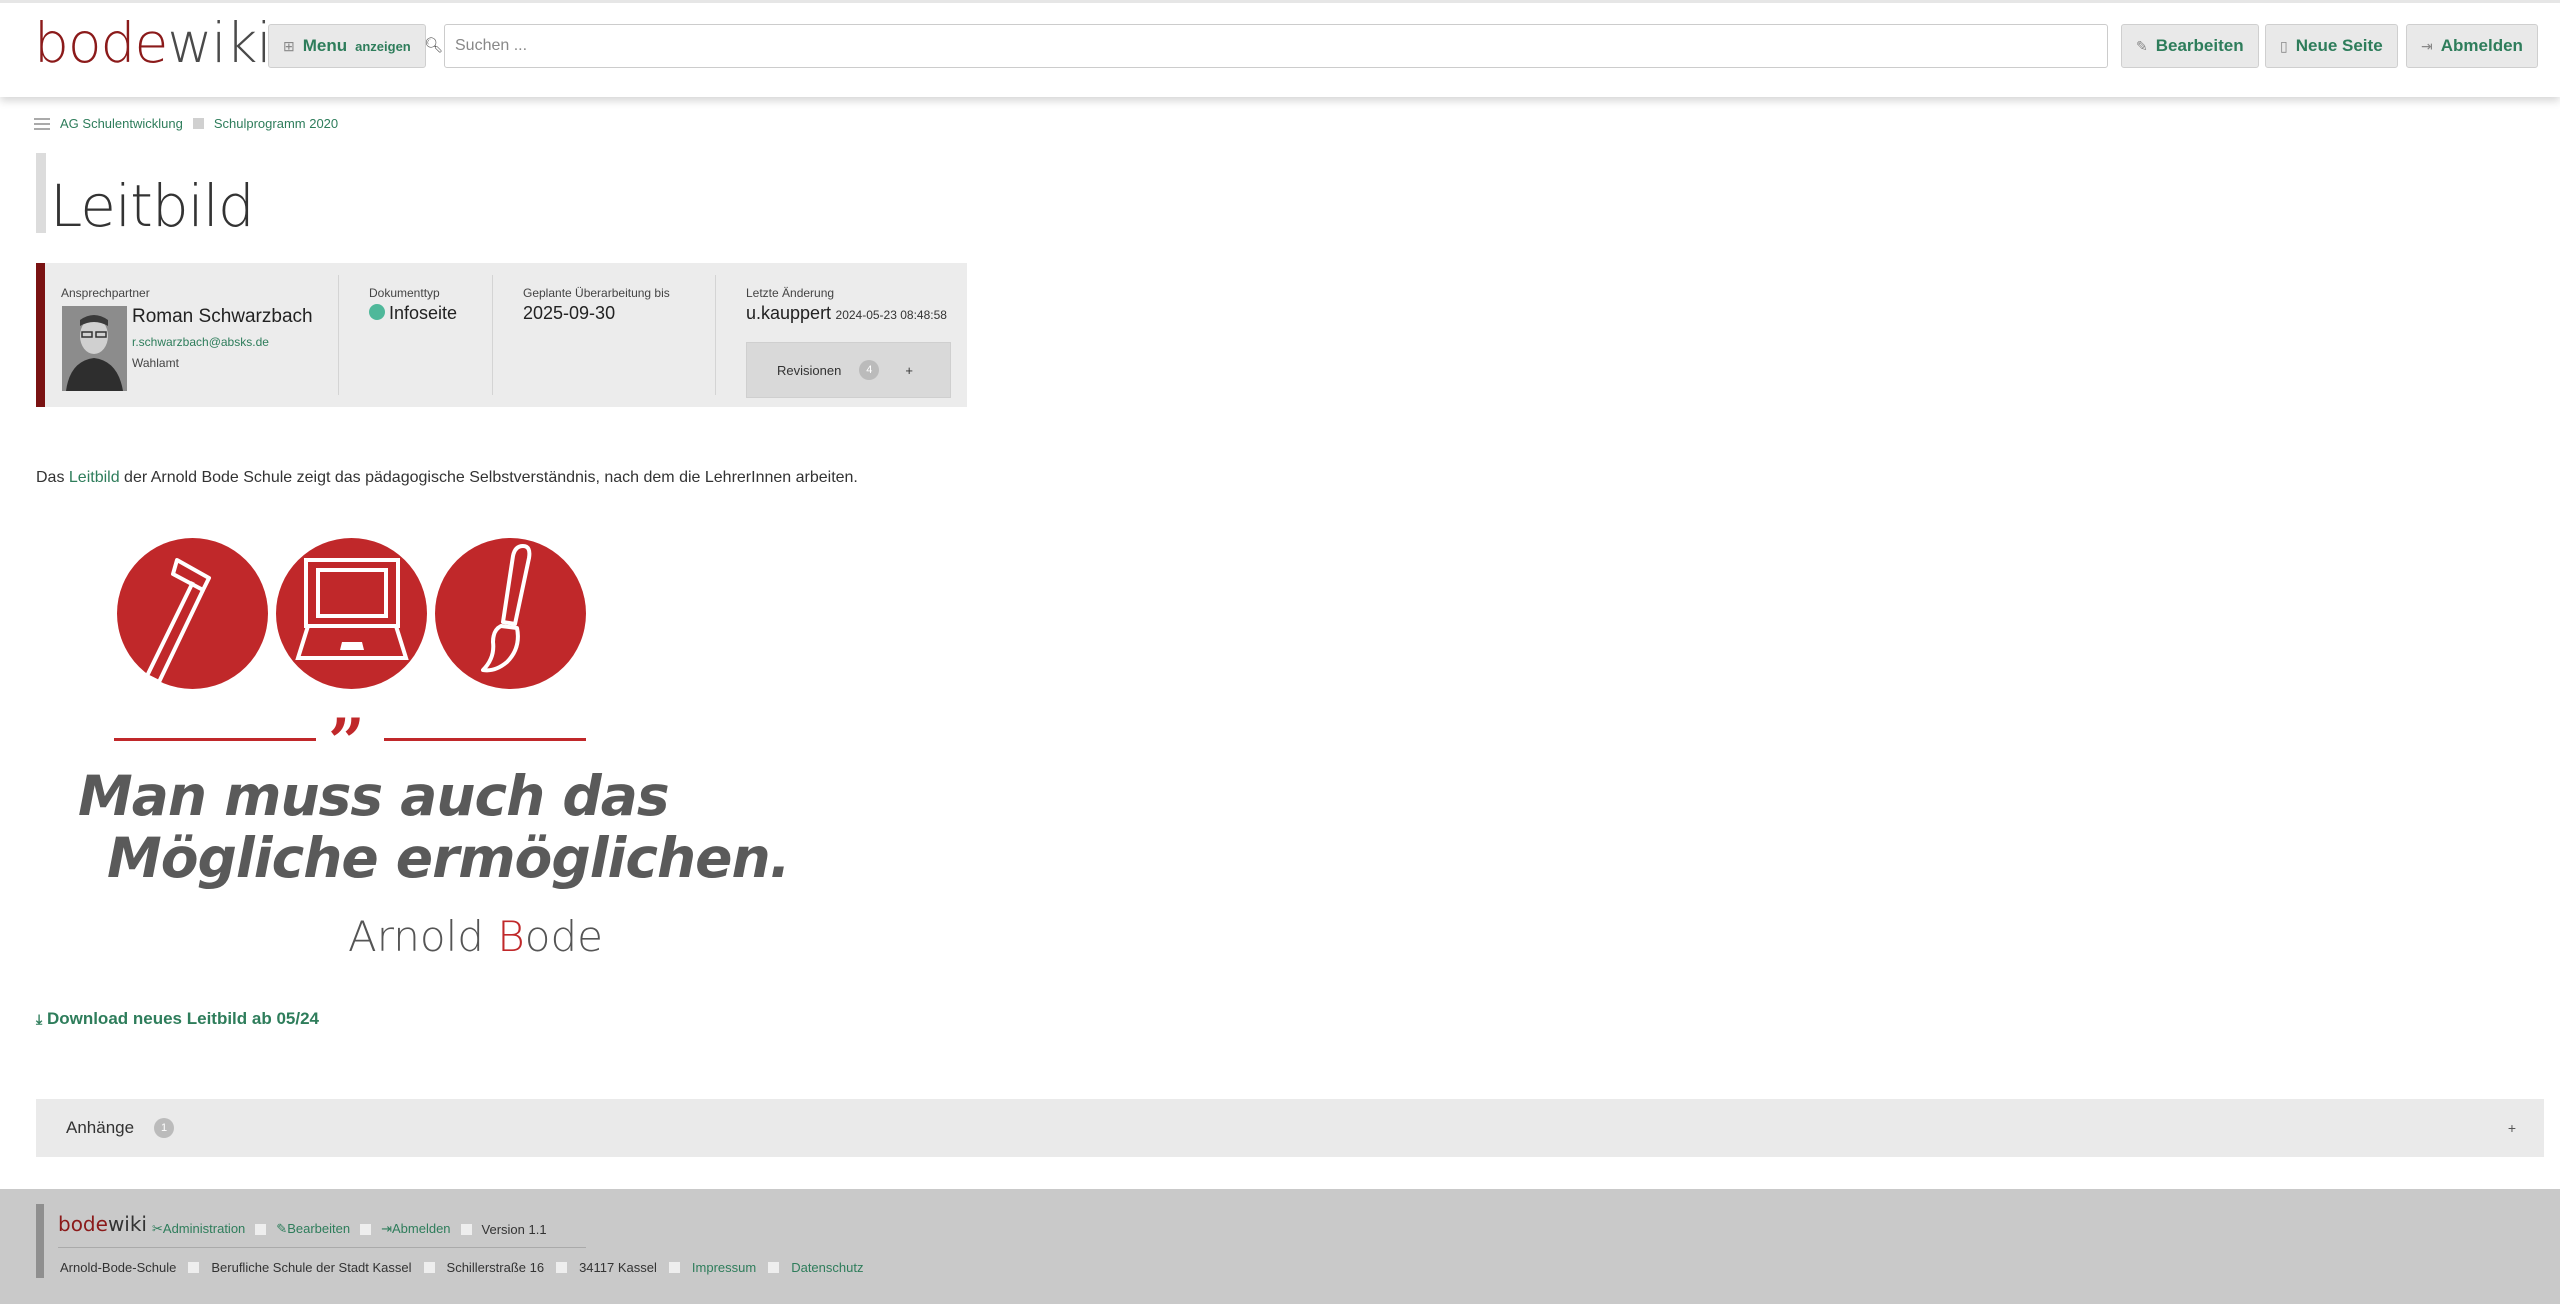  Describe the element at coordinates (152, 206) in the screenshot. I see `page-title: Leitbild` at that location.